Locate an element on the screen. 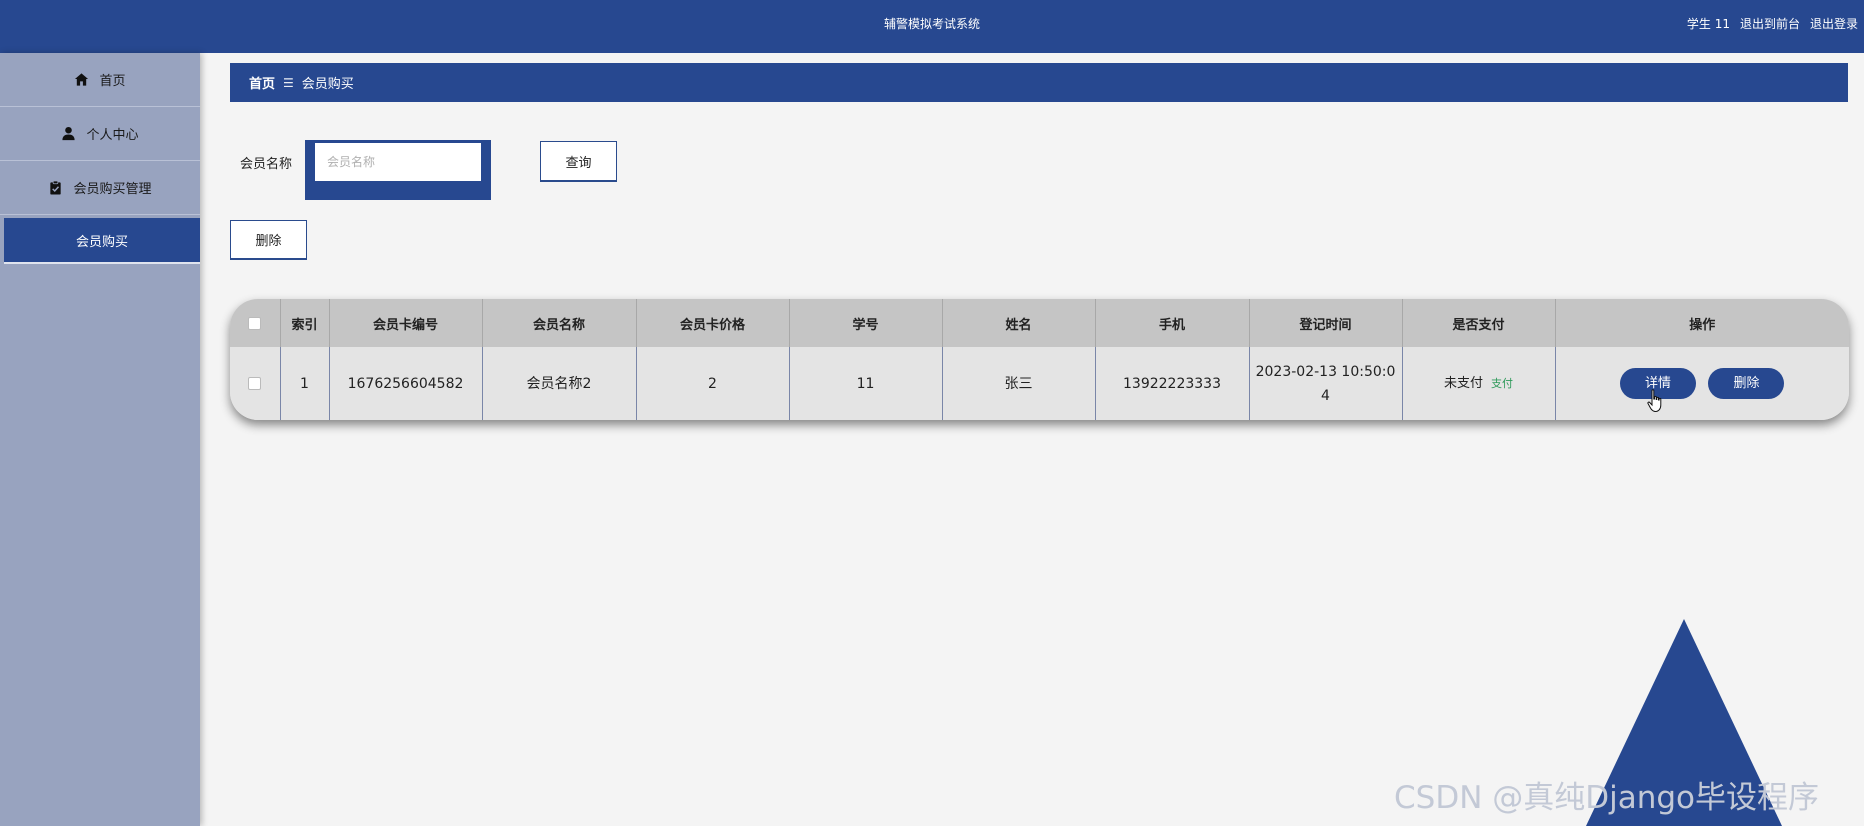 The width and height of the screenshot is (1864, 826). member-name-search-input is located at coordinates (398, 162).